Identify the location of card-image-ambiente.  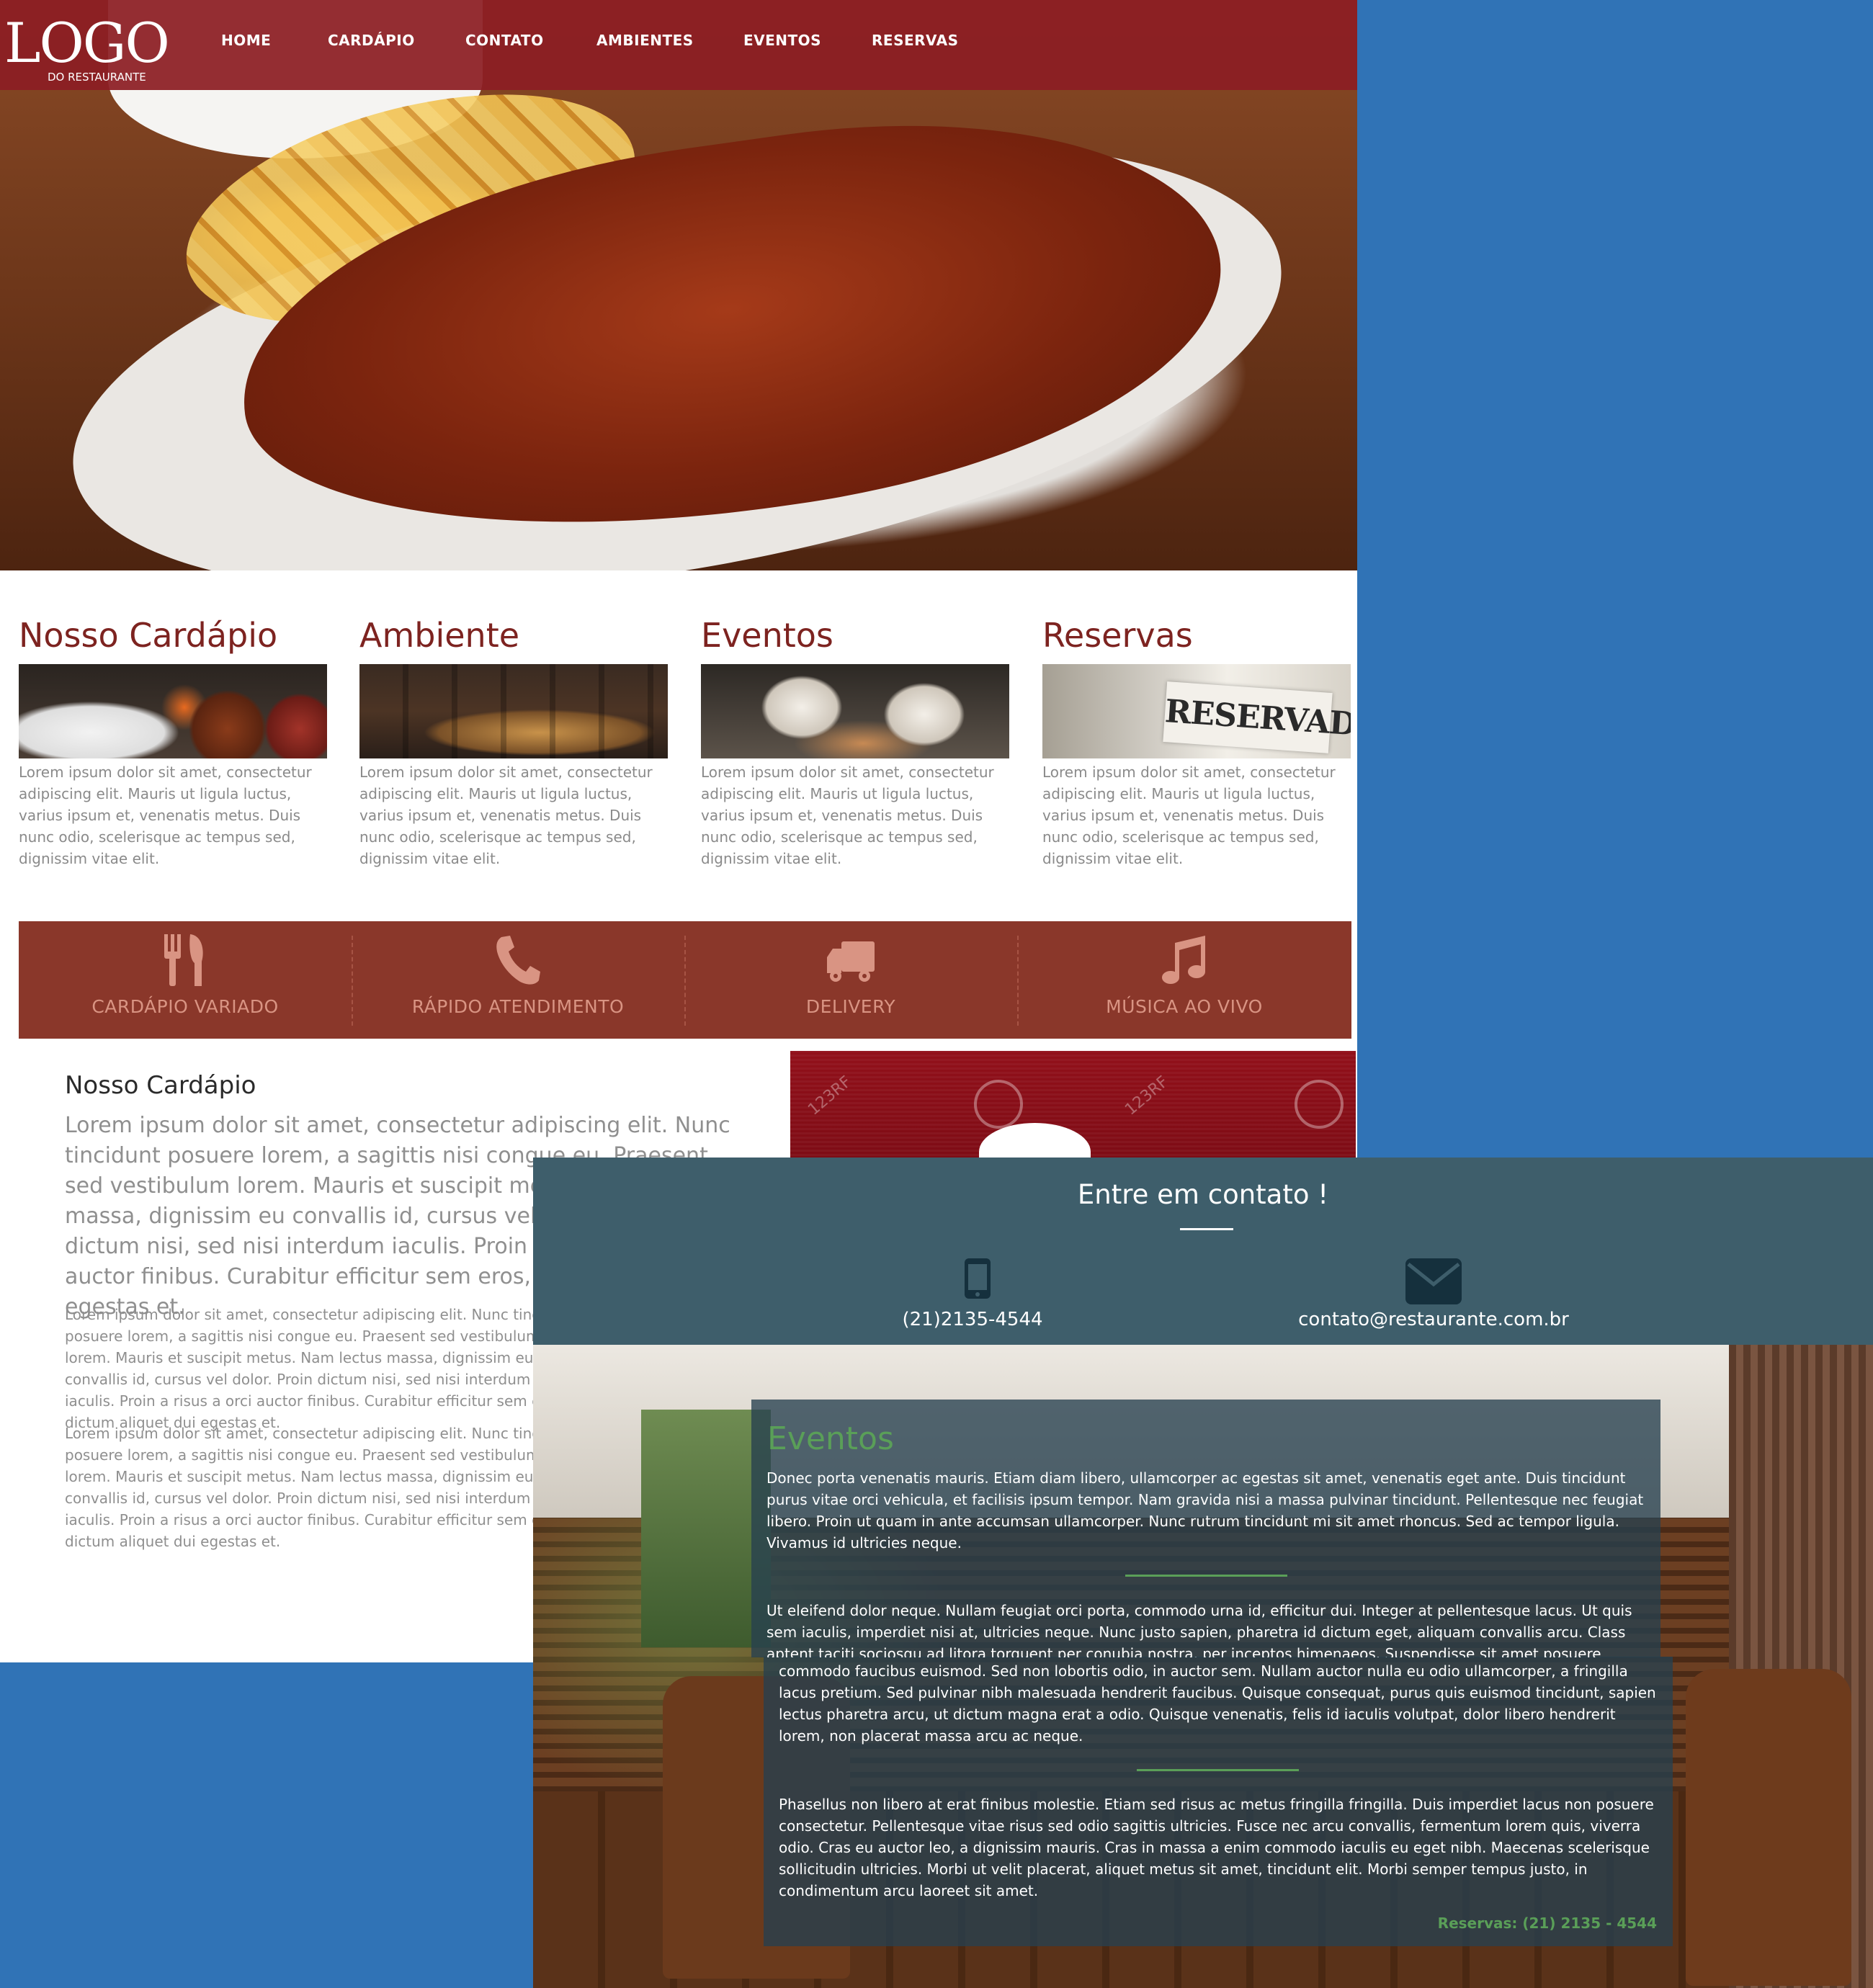
(513, 711).